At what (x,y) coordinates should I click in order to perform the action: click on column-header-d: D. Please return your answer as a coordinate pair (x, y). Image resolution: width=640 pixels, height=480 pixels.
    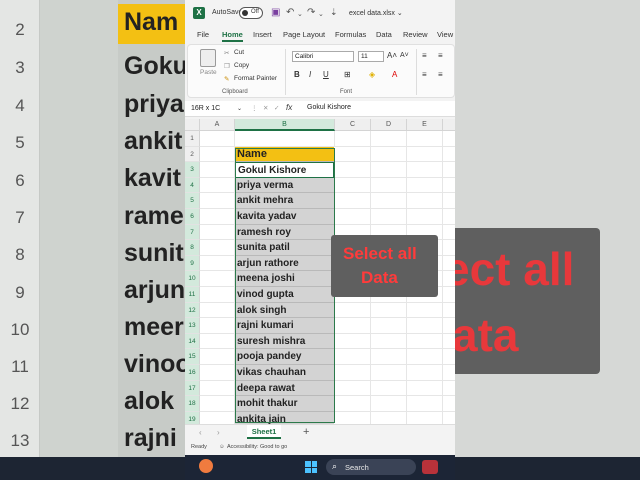
    Looking at the image, I should click on (389, 125).